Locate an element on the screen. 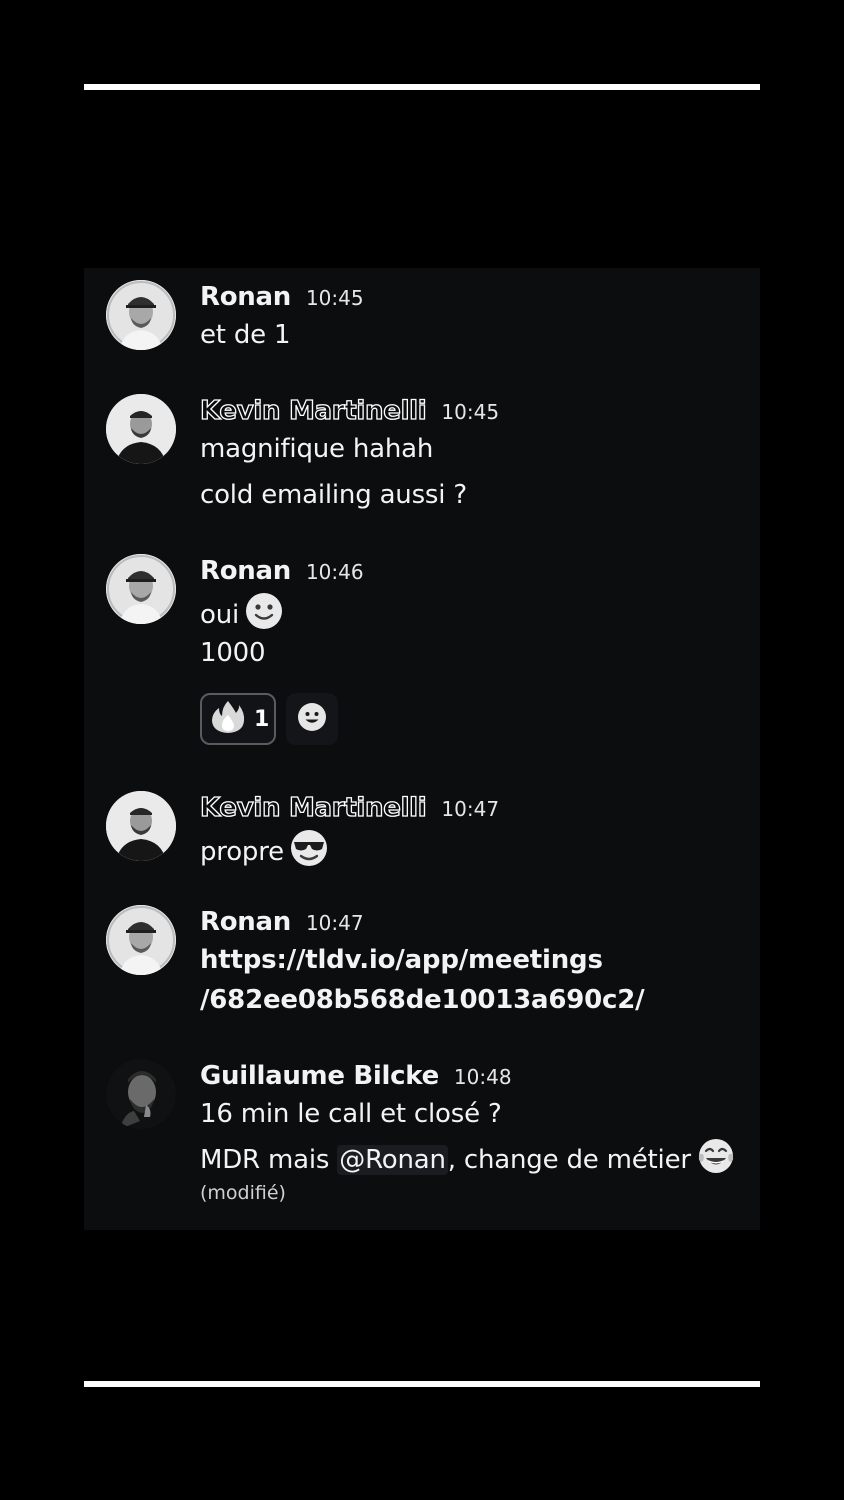  message-text: 1000 is located at coordinates (233, 653).